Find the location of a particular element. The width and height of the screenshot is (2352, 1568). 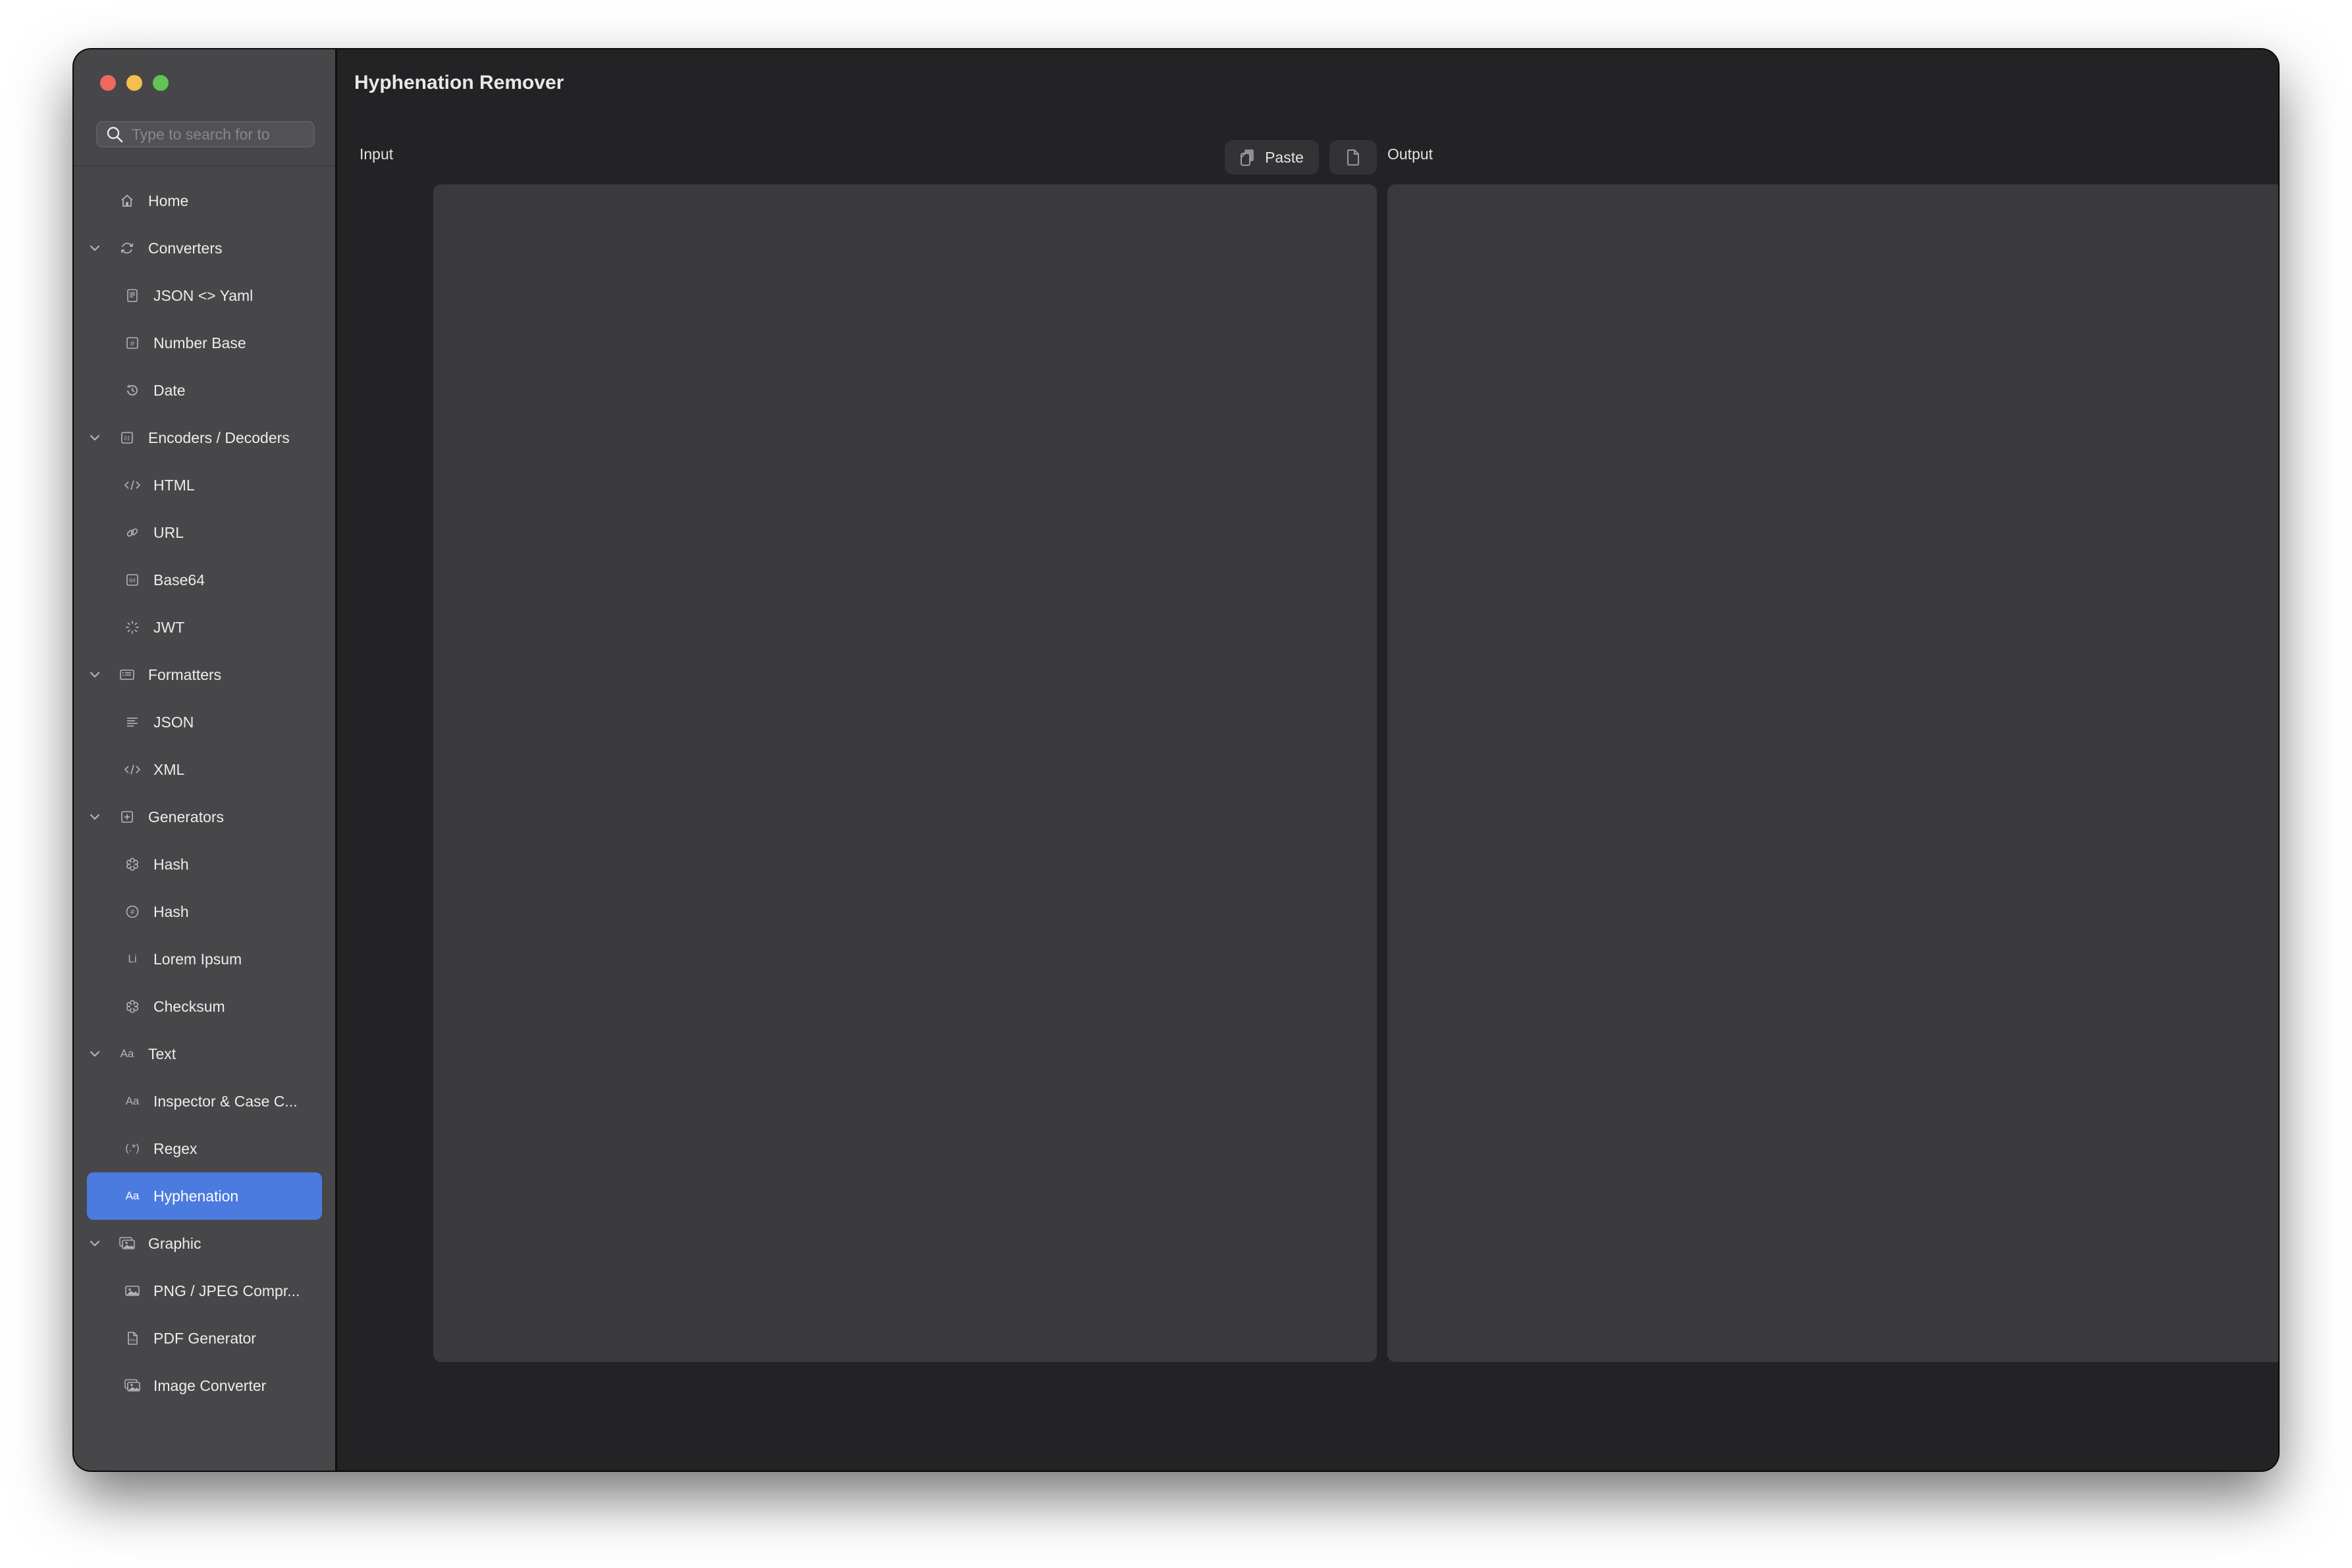

document-icon is located at coordinates (1353, 157).